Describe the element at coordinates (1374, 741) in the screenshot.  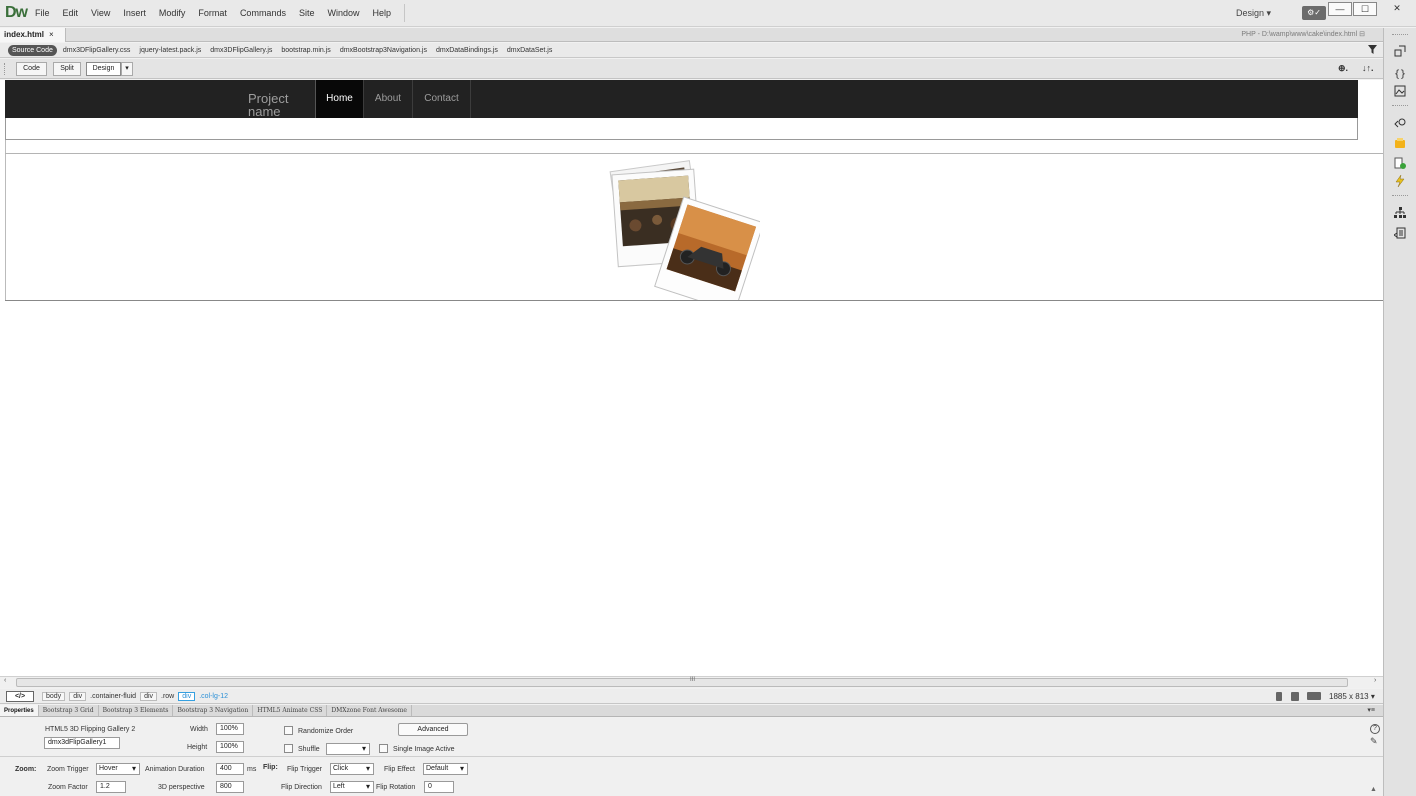
I see `edit-icon: ✎` at that location.